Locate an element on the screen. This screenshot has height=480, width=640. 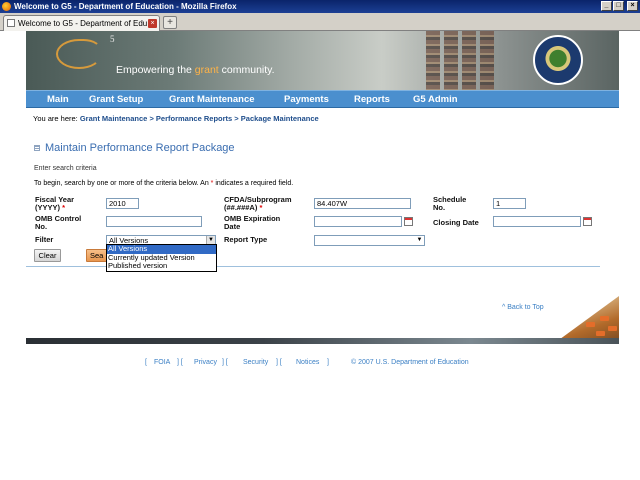
omb-expiration-label: OMB Expiration Date is located at coordinates (252, 223).